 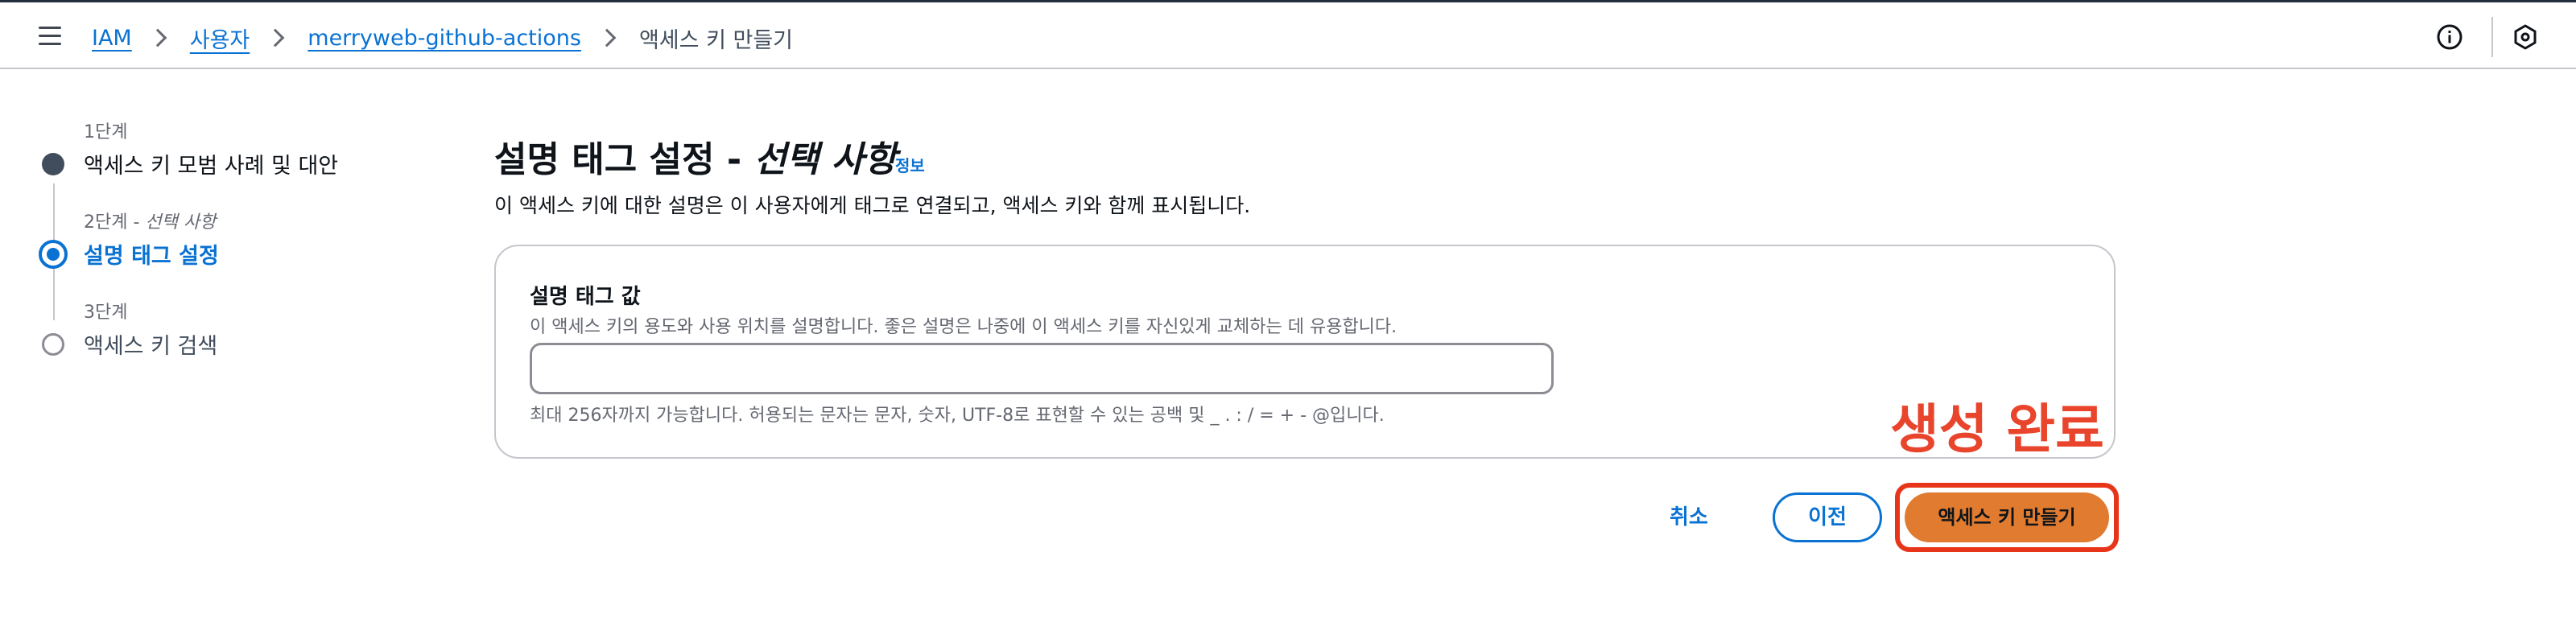 I want to click on previous-button: 이전, so click(x=1827, y=517).